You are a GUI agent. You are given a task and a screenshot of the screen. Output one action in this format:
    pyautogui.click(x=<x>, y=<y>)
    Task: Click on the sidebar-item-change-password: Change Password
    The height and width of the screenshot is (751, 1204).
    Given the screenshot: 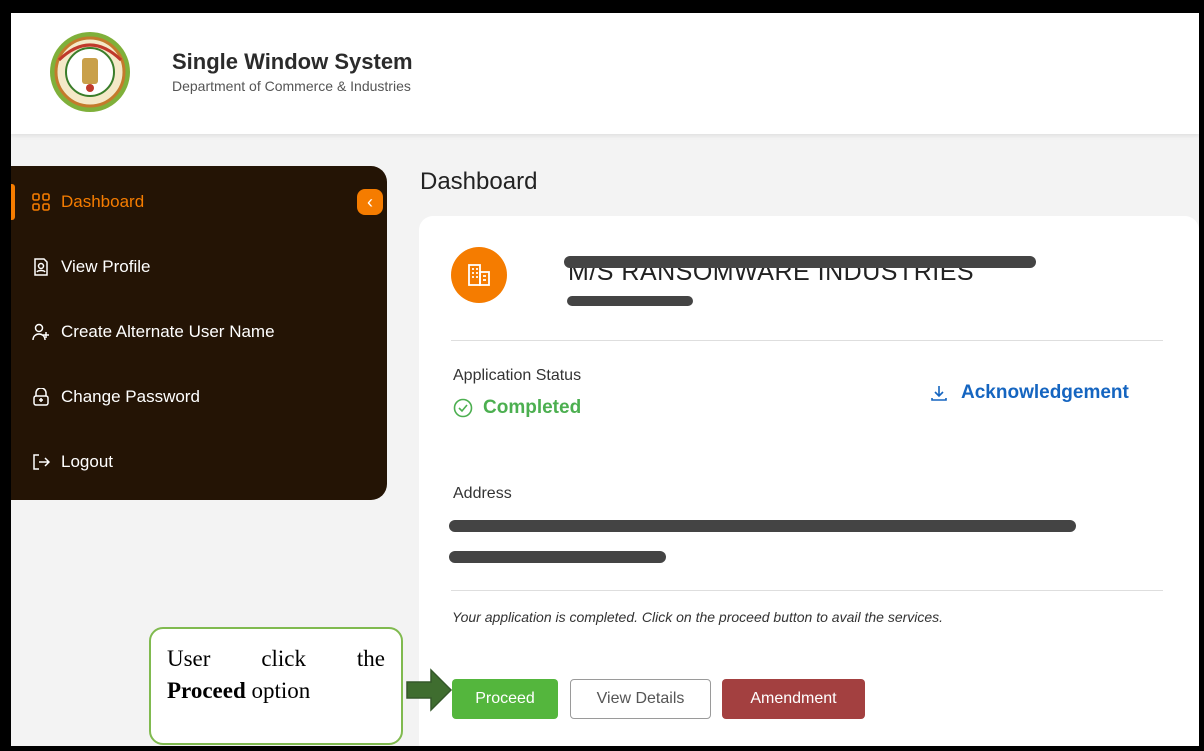 What is the action you would take?
    pyautogui.click(x=191, y=397)
    